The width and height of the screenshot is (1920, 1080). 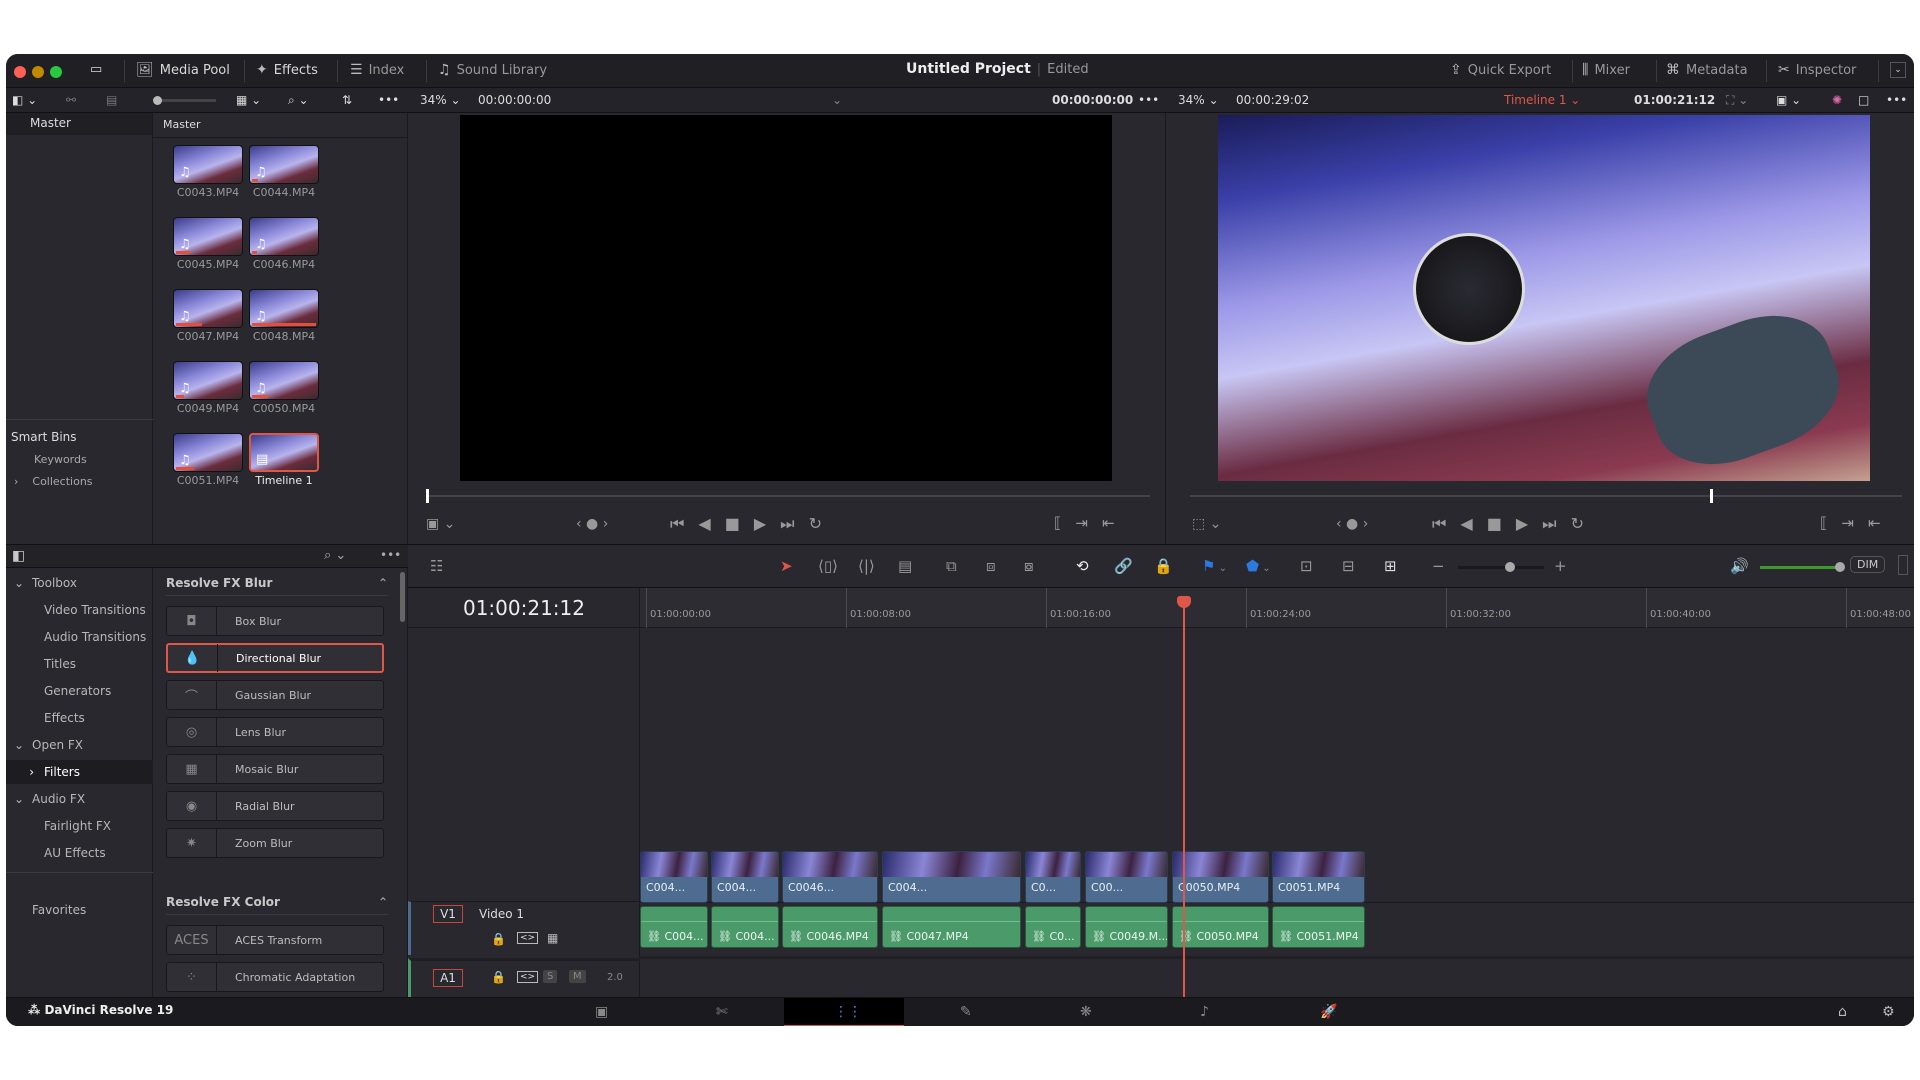 What do you see at coordinates (402, 597) in the screenshot?
I see `effects-scrollbar` at bounding box center [402, 597].